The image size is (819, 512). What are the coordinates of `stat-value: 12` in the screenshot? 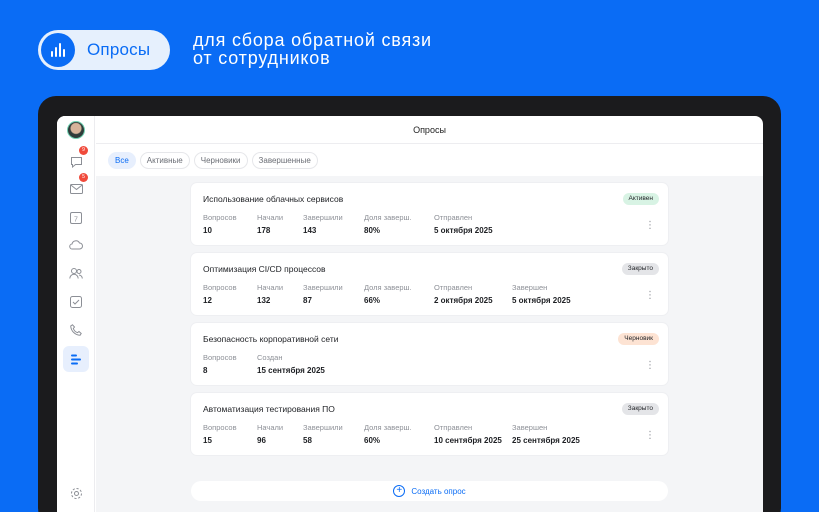 It's located at (207, 300).